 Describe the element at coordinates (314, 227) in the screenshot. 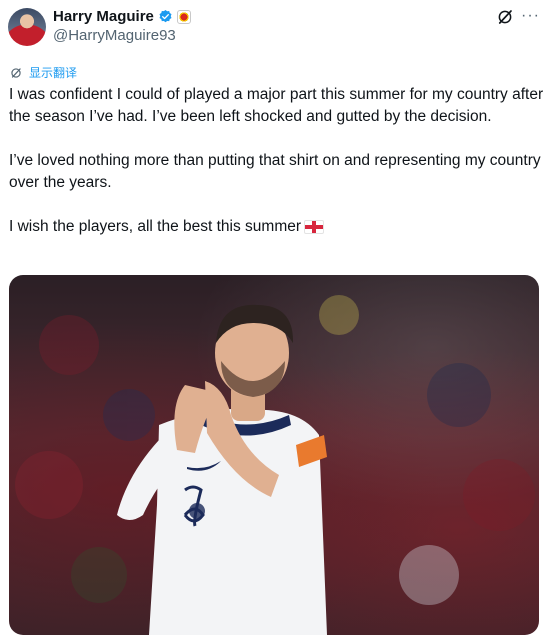

I see `england-flag-icon` at that location.